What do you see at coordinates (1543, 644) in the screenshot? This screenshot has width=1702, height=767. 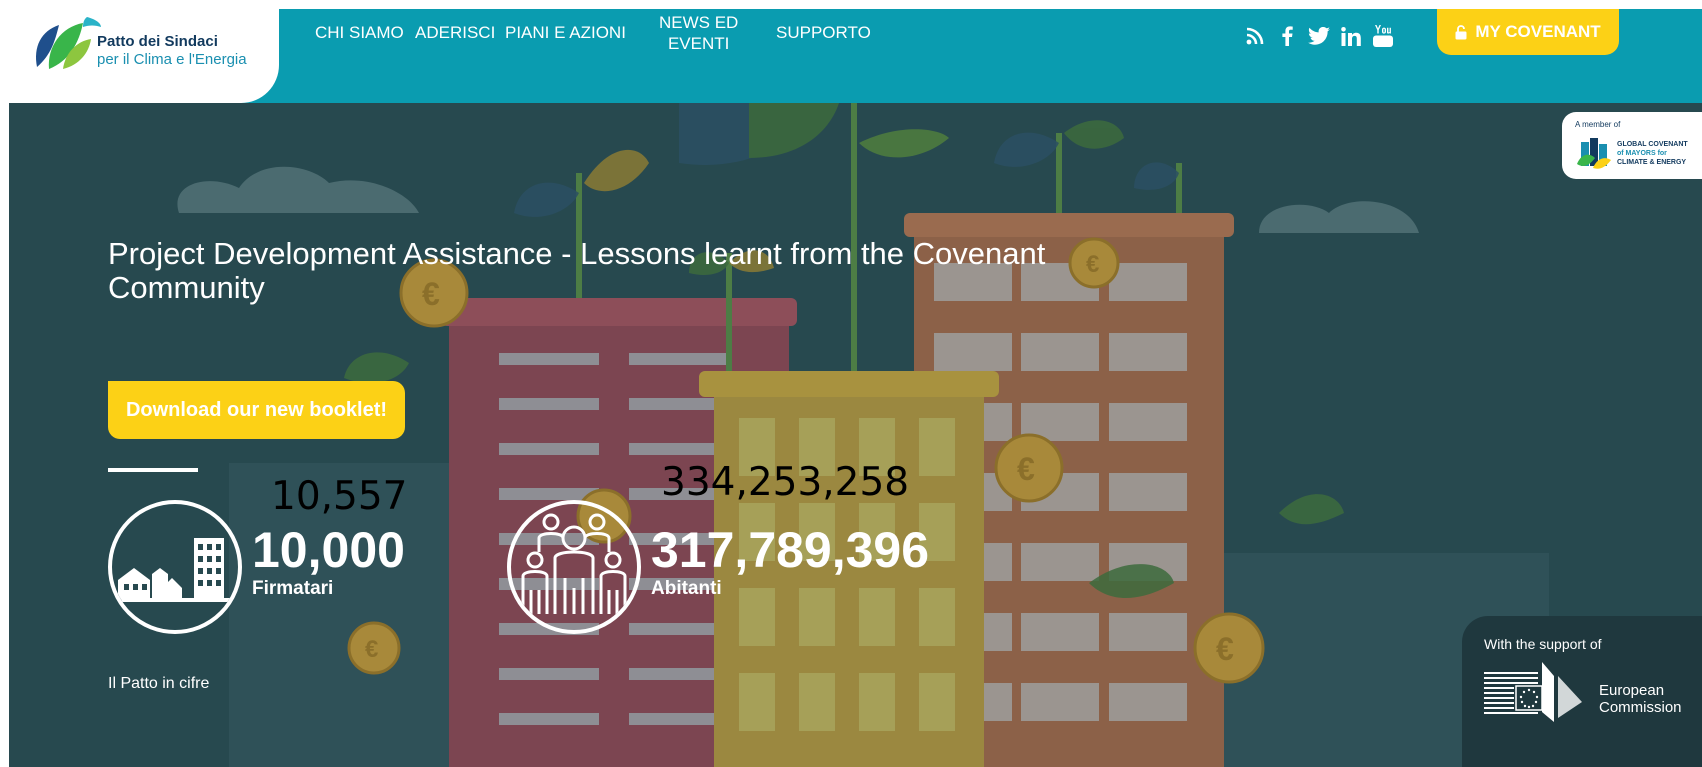 I see `support-text: With the support of` at bounding box center [1543, 644].